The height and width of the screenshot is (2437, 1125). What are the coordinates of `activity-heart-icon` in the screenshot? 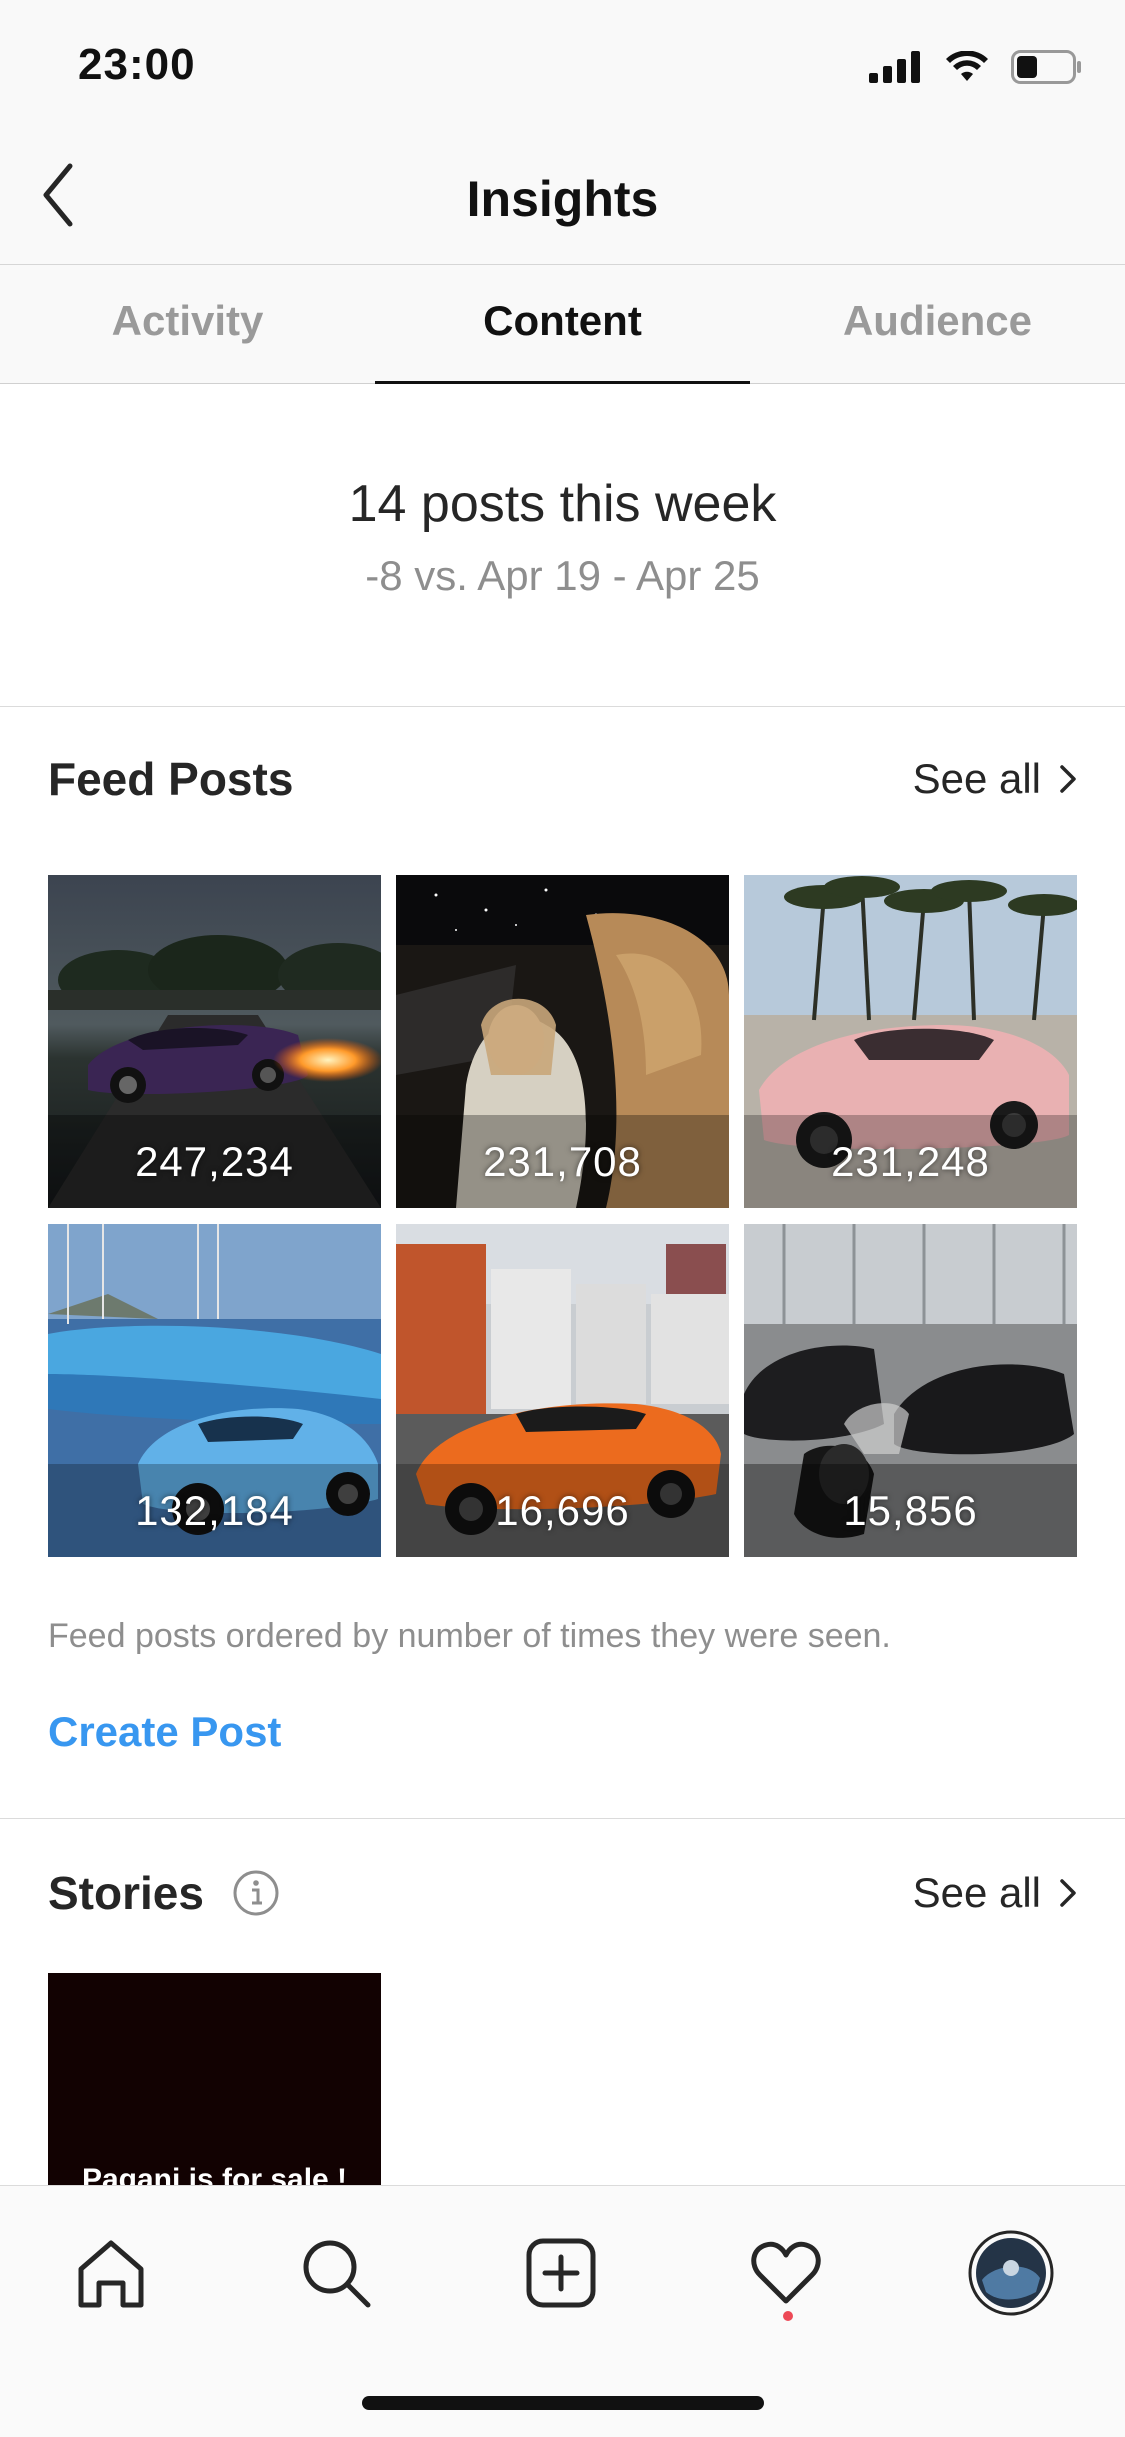 It's located at (786, 2273).